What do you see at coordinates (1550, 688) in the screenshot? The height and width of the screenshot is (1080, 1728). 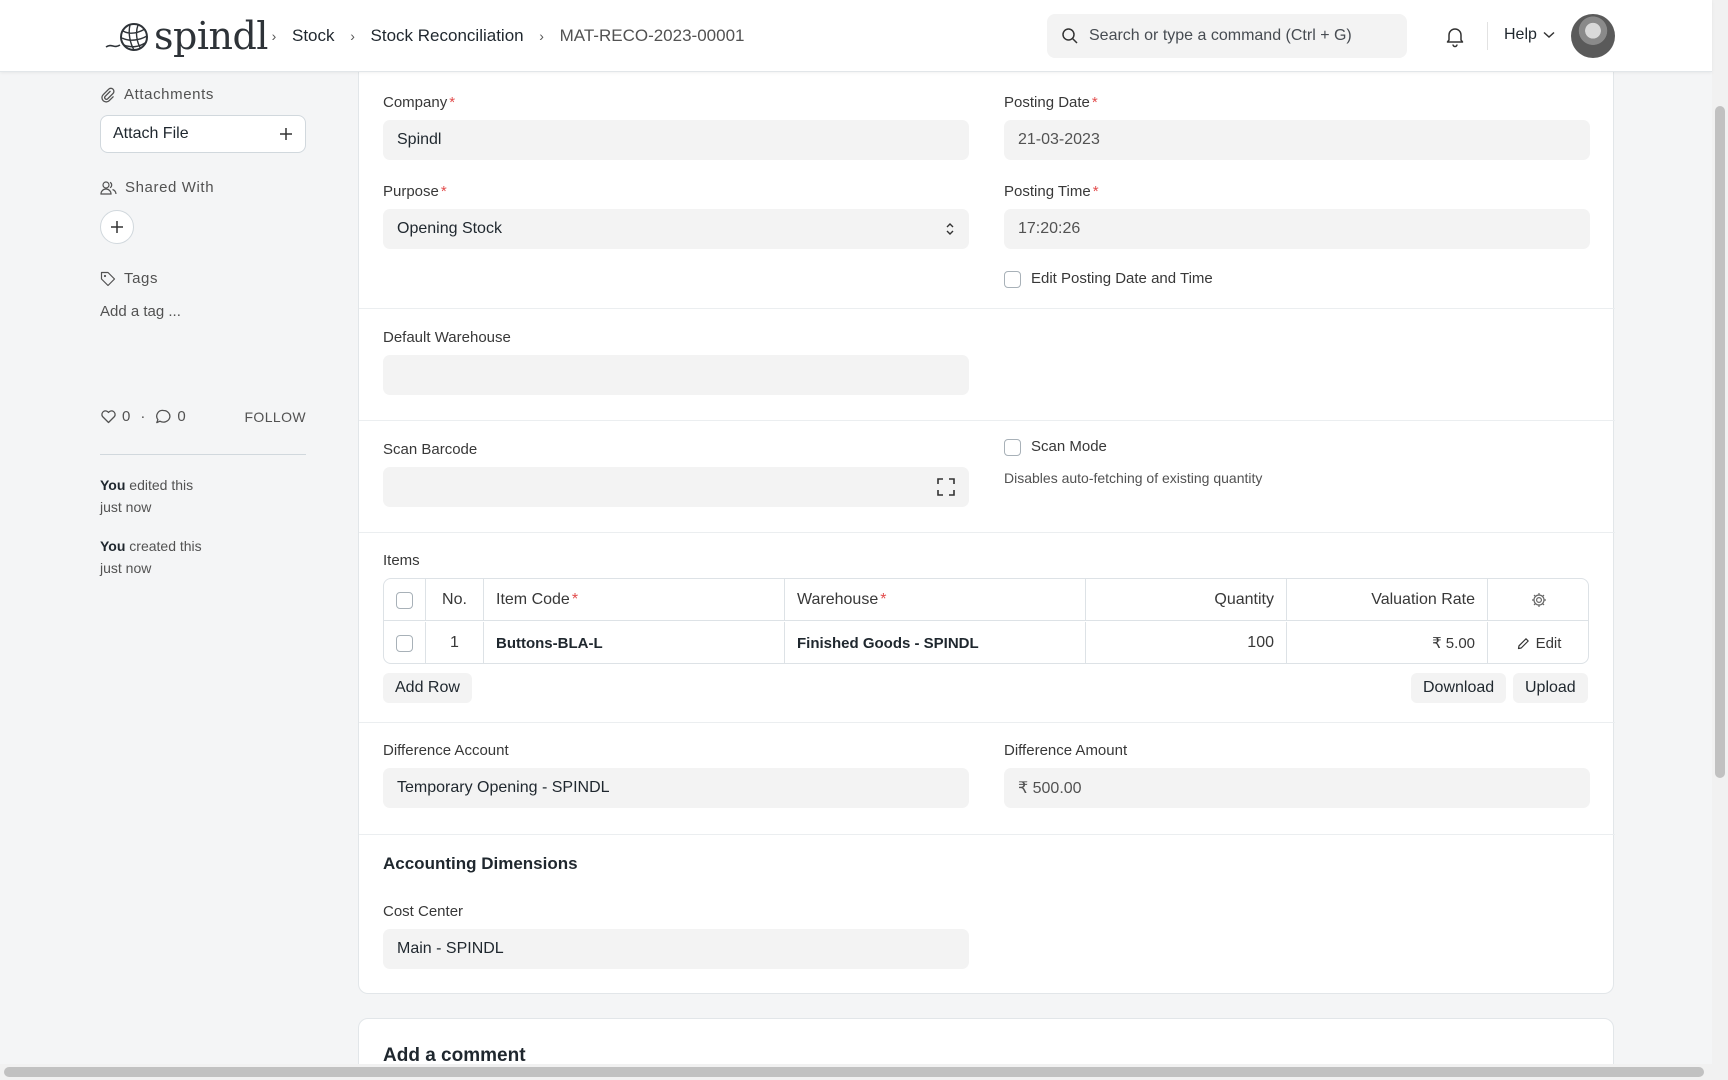 I see `upload-button: Upload` at bounding box center [1550, 688].